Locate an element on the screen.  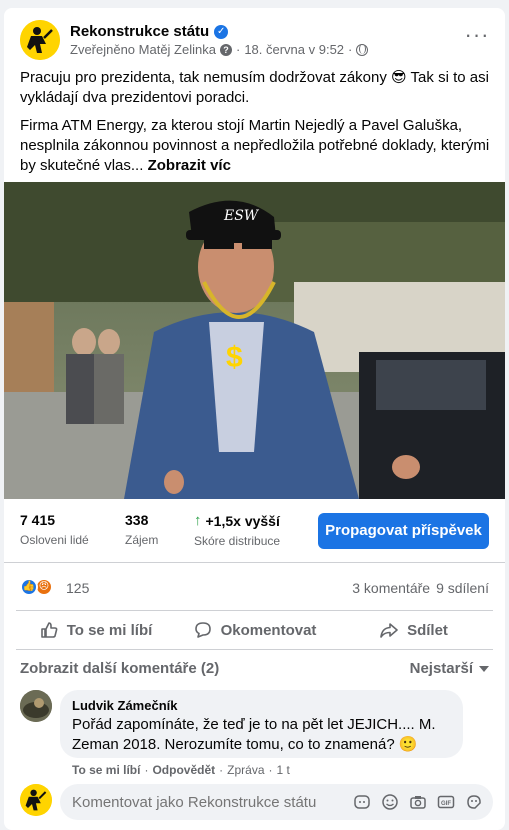
globe-icon is located at coordinates (362, 49).